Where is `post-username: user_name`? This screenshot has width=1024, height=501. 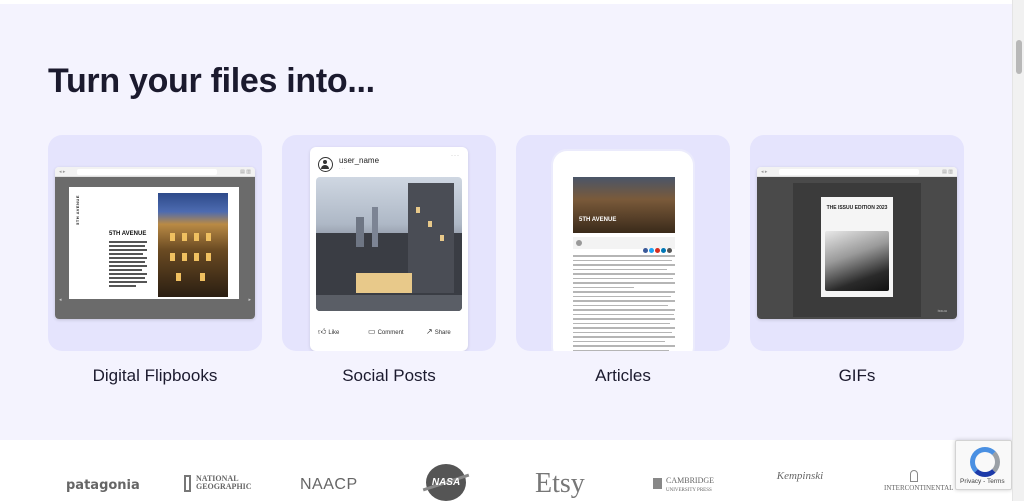
post-username: user_name is located at coordinates (359, 160).